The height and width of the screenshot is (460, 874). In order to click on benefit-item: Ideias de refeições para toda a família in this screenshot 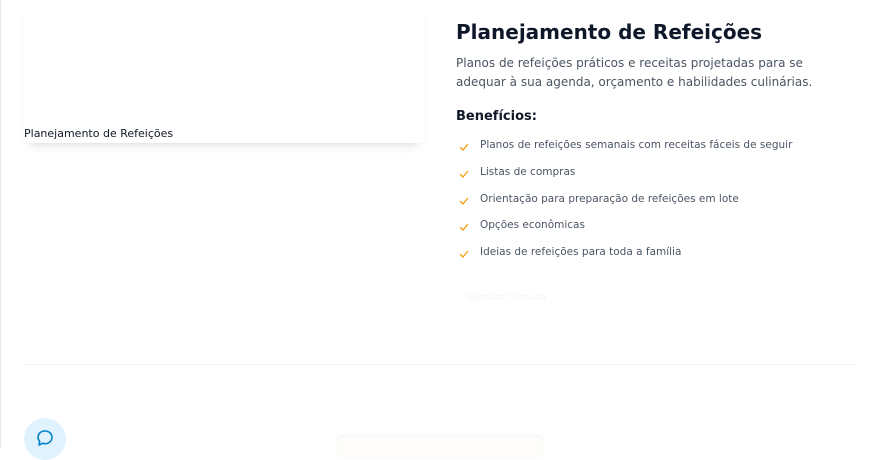, I will do `click(624, 257)`.